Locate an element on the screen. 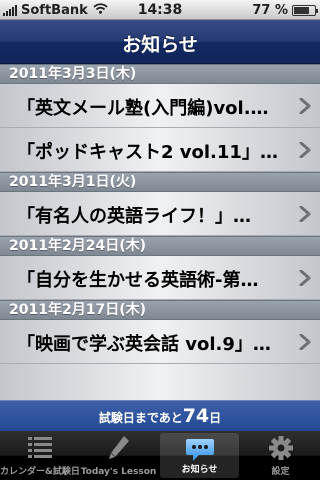 This screenshot has height=480, width=320. exam-countdown-banner: 試験日まであと74日 is located at coordinates (160, 415).